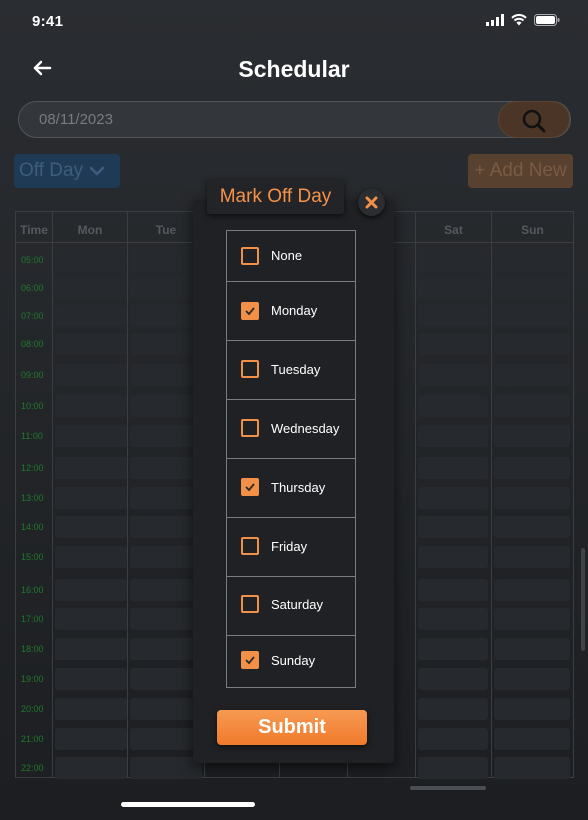 Image resolution: width=588 pixels, height=820 pixels. I want to click on option-friday: Friday, so click(291, 547).